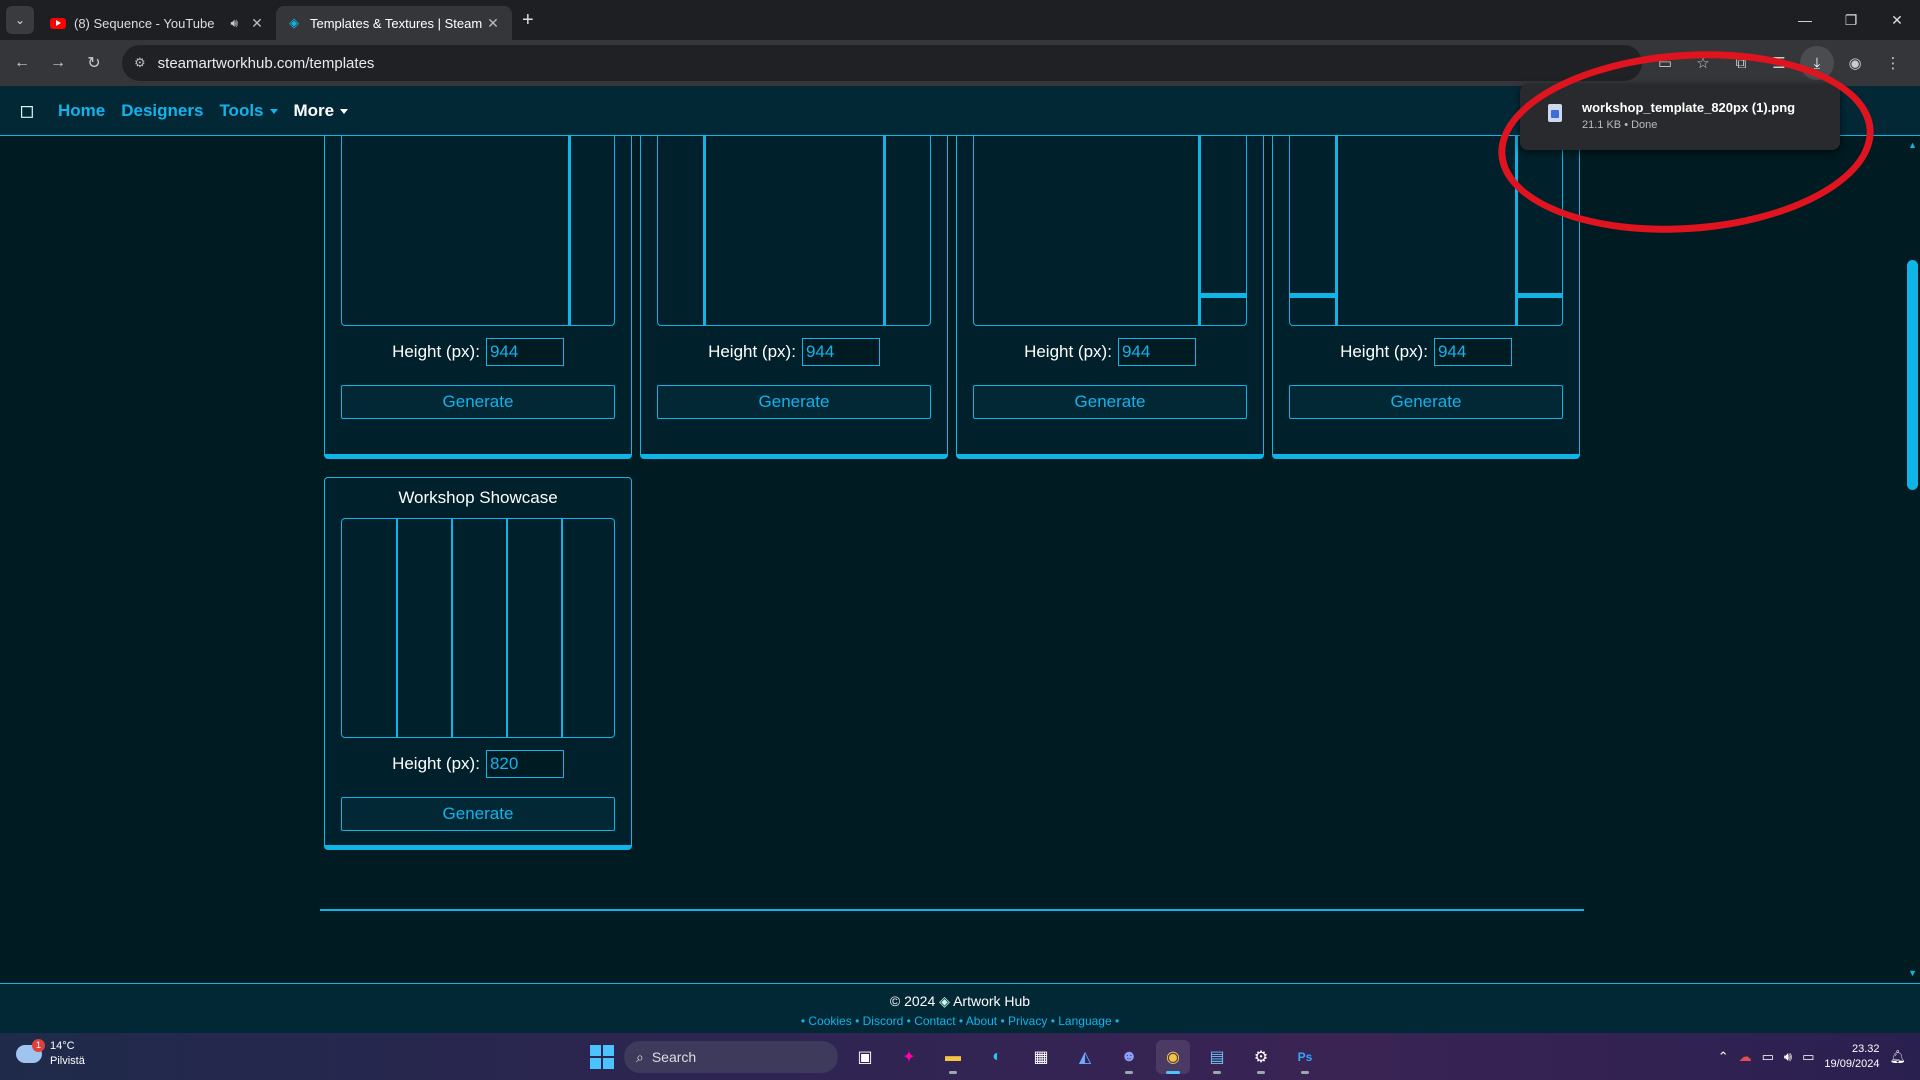 This screenshot has height=1080, width=1920. What do you see at coordinates (266, 63) in the screenshot?
I see `url-text: steamartworkhub.com/templates` at bounding box center [266, 63].